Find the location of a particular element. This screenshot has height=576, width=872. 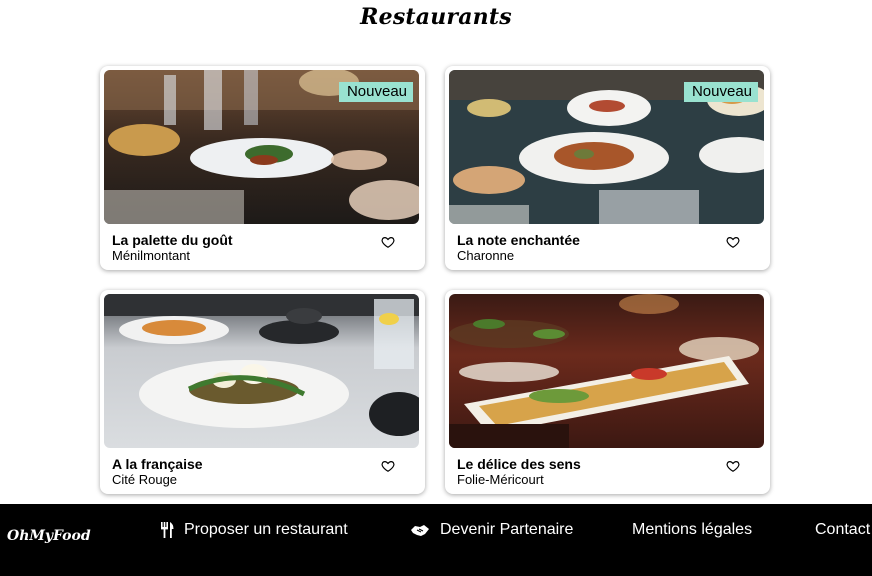

restaurant-info: La note enchantée Charonne is located at coordinates (607, 245).